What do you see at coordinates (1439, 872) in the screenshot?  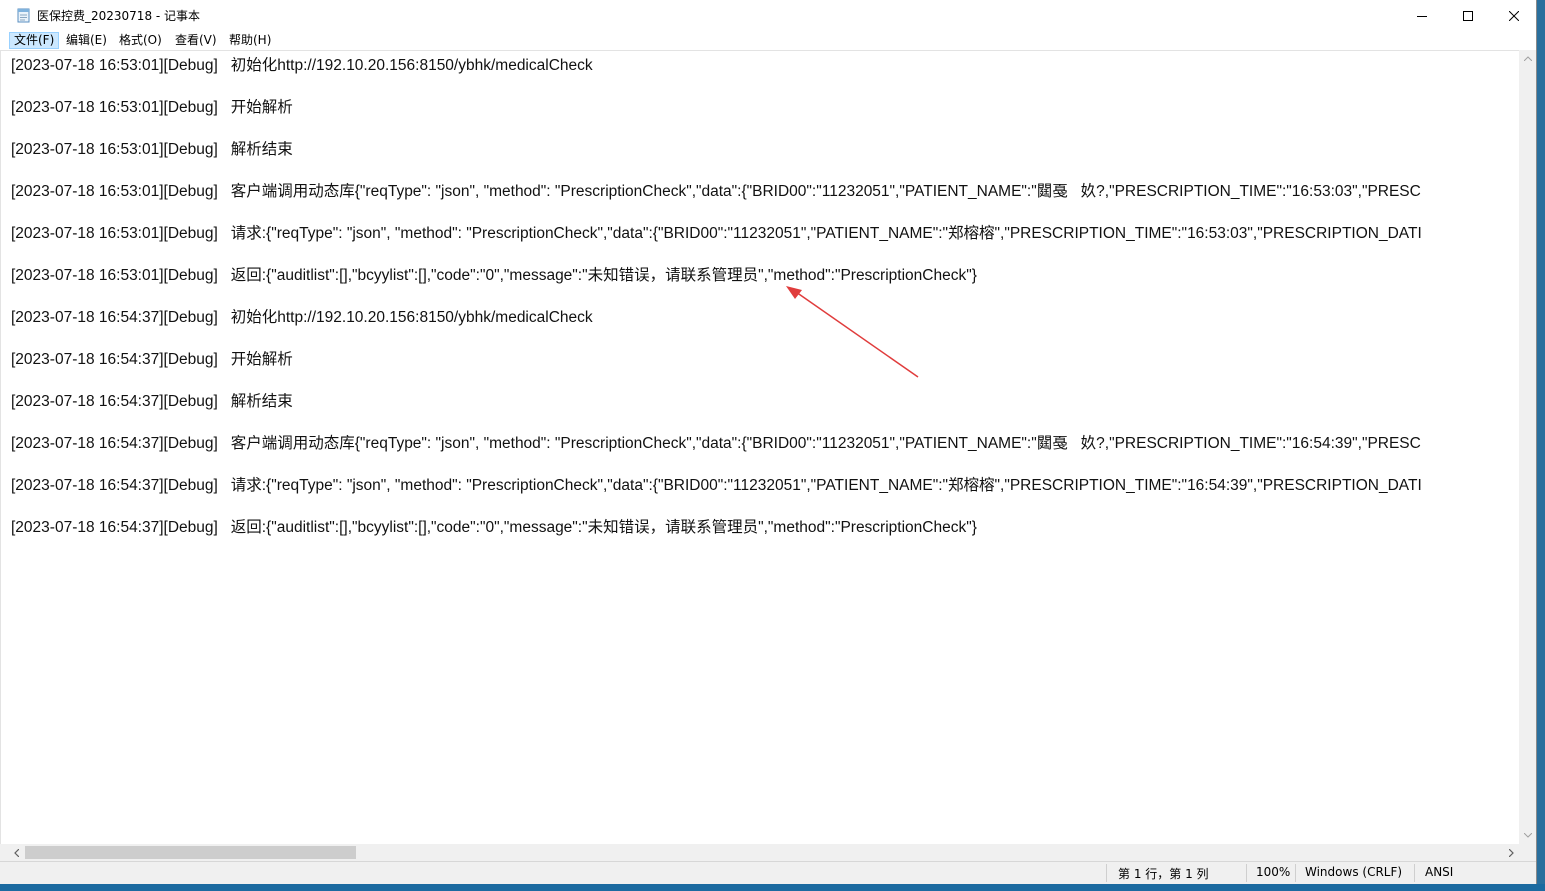 I see `encoding: ANSI` at bounding box center [1439, 872].